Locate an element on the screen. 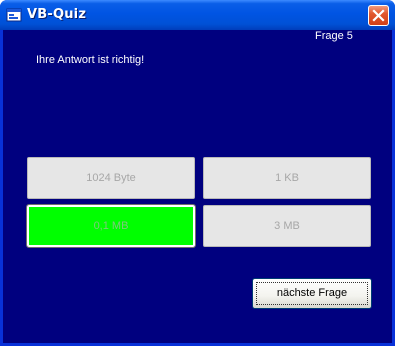 Image resolution: width=395 pixels, height=346 pixels. answer-button-1: 1024 Byte is located at coordinates (111, 178).